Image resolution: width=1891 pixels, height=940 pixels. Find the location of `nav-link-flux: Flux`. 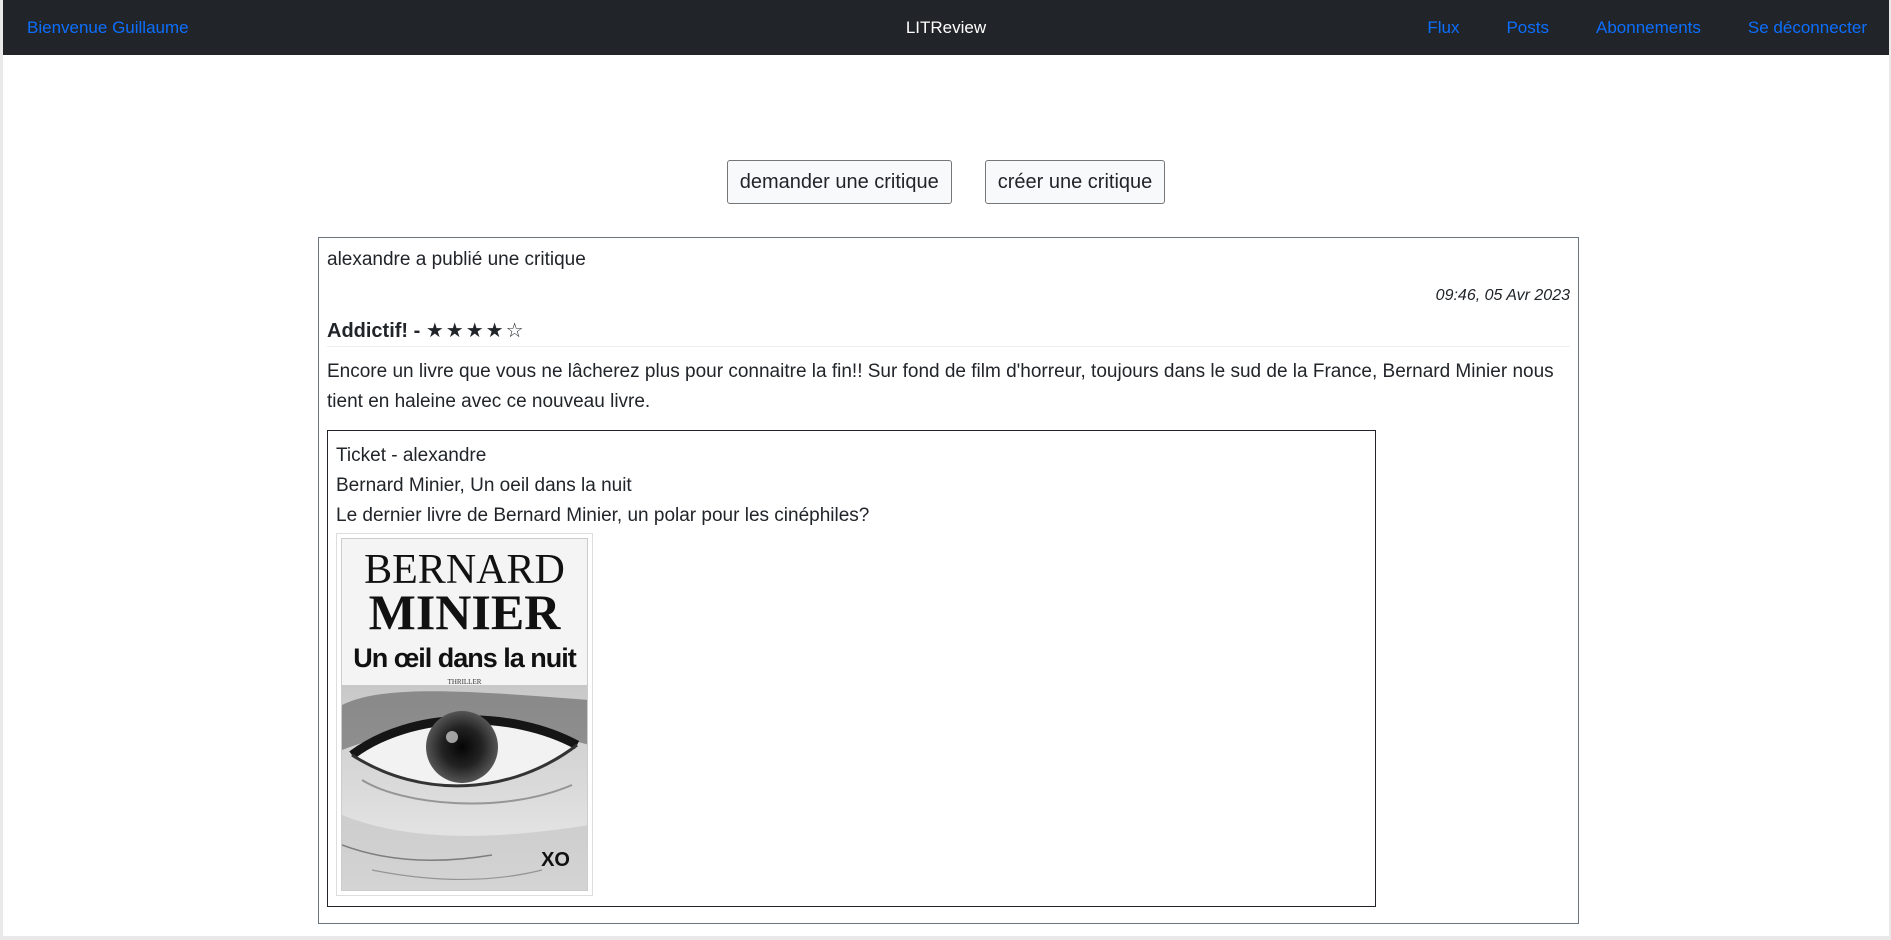

nav-link-flux: Flux is located at coordinates (1443, 28).